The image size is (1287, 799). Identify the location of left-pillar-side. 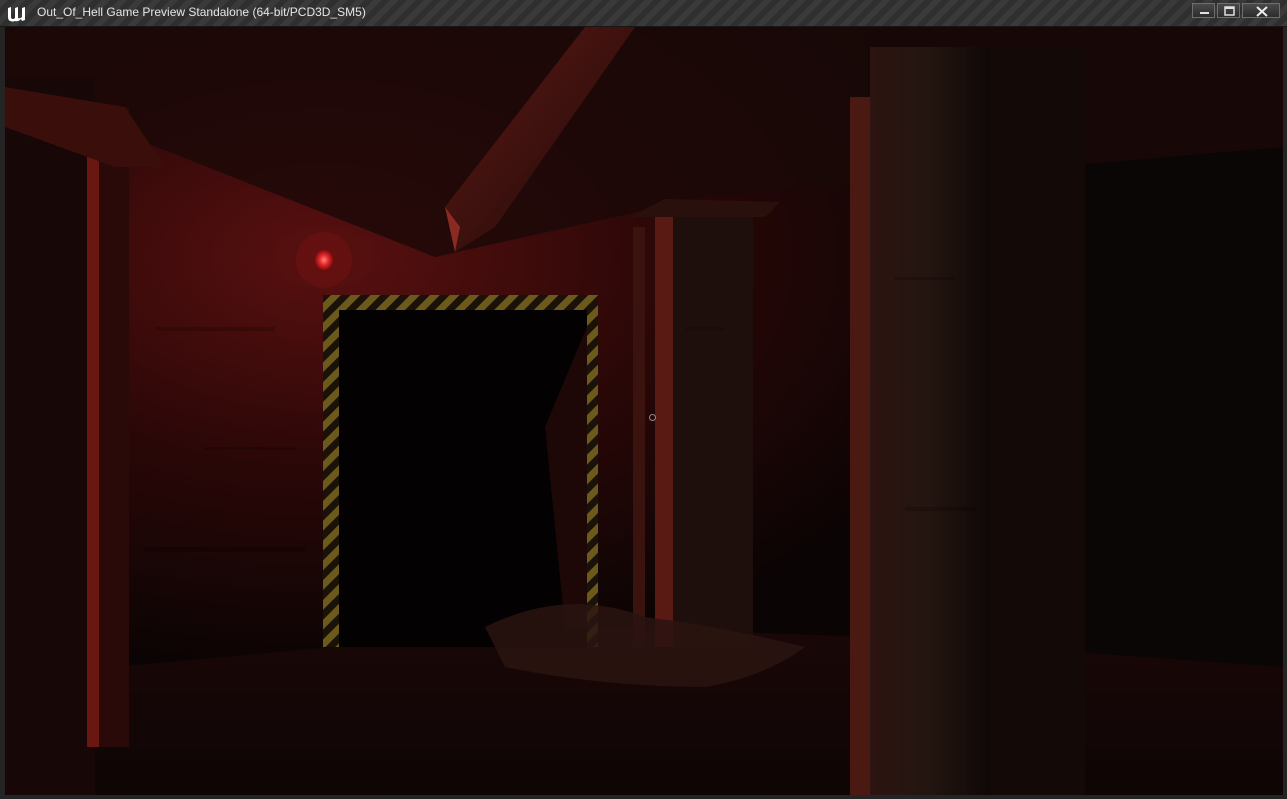
(114, 427).